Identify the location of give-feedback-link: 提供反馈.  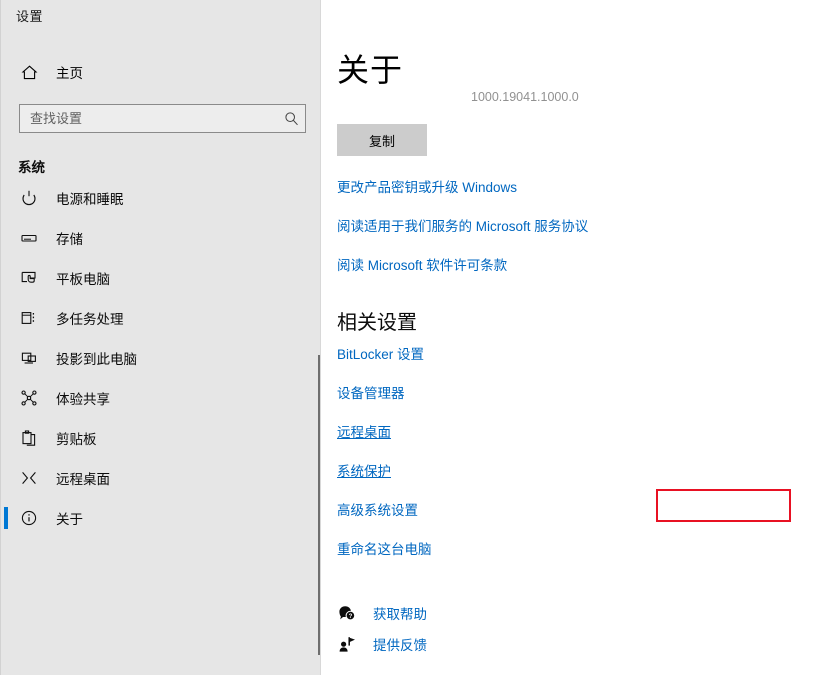
(382, 644).